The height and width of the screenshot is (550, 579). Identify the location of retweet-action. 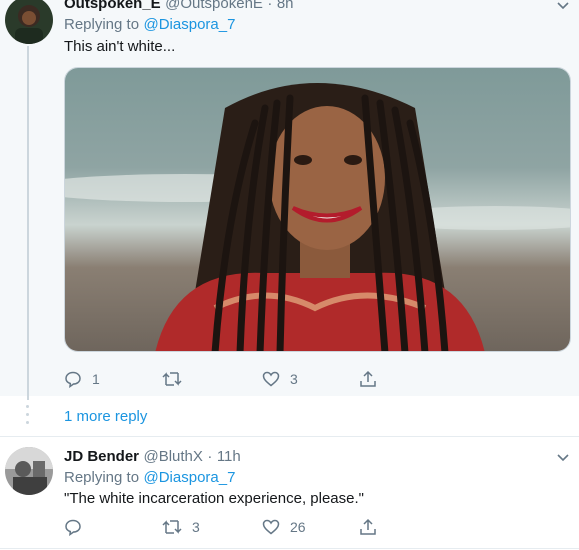
(177, 379).